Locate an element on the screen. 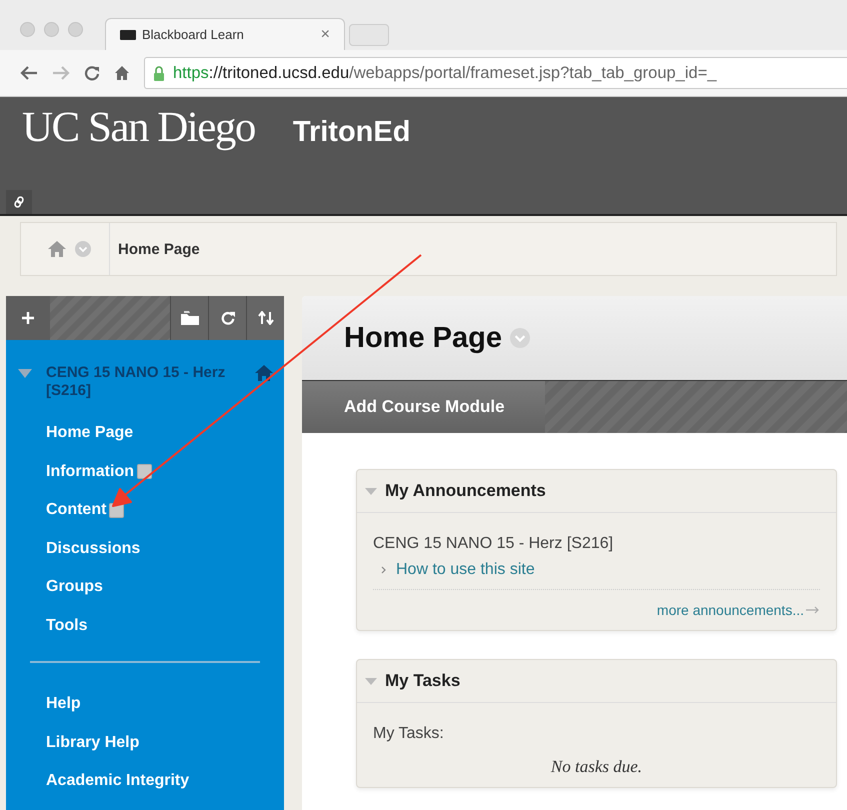 The width and height of the screenshot is (847, 810). link-icon is located at coordinates (19, 202).